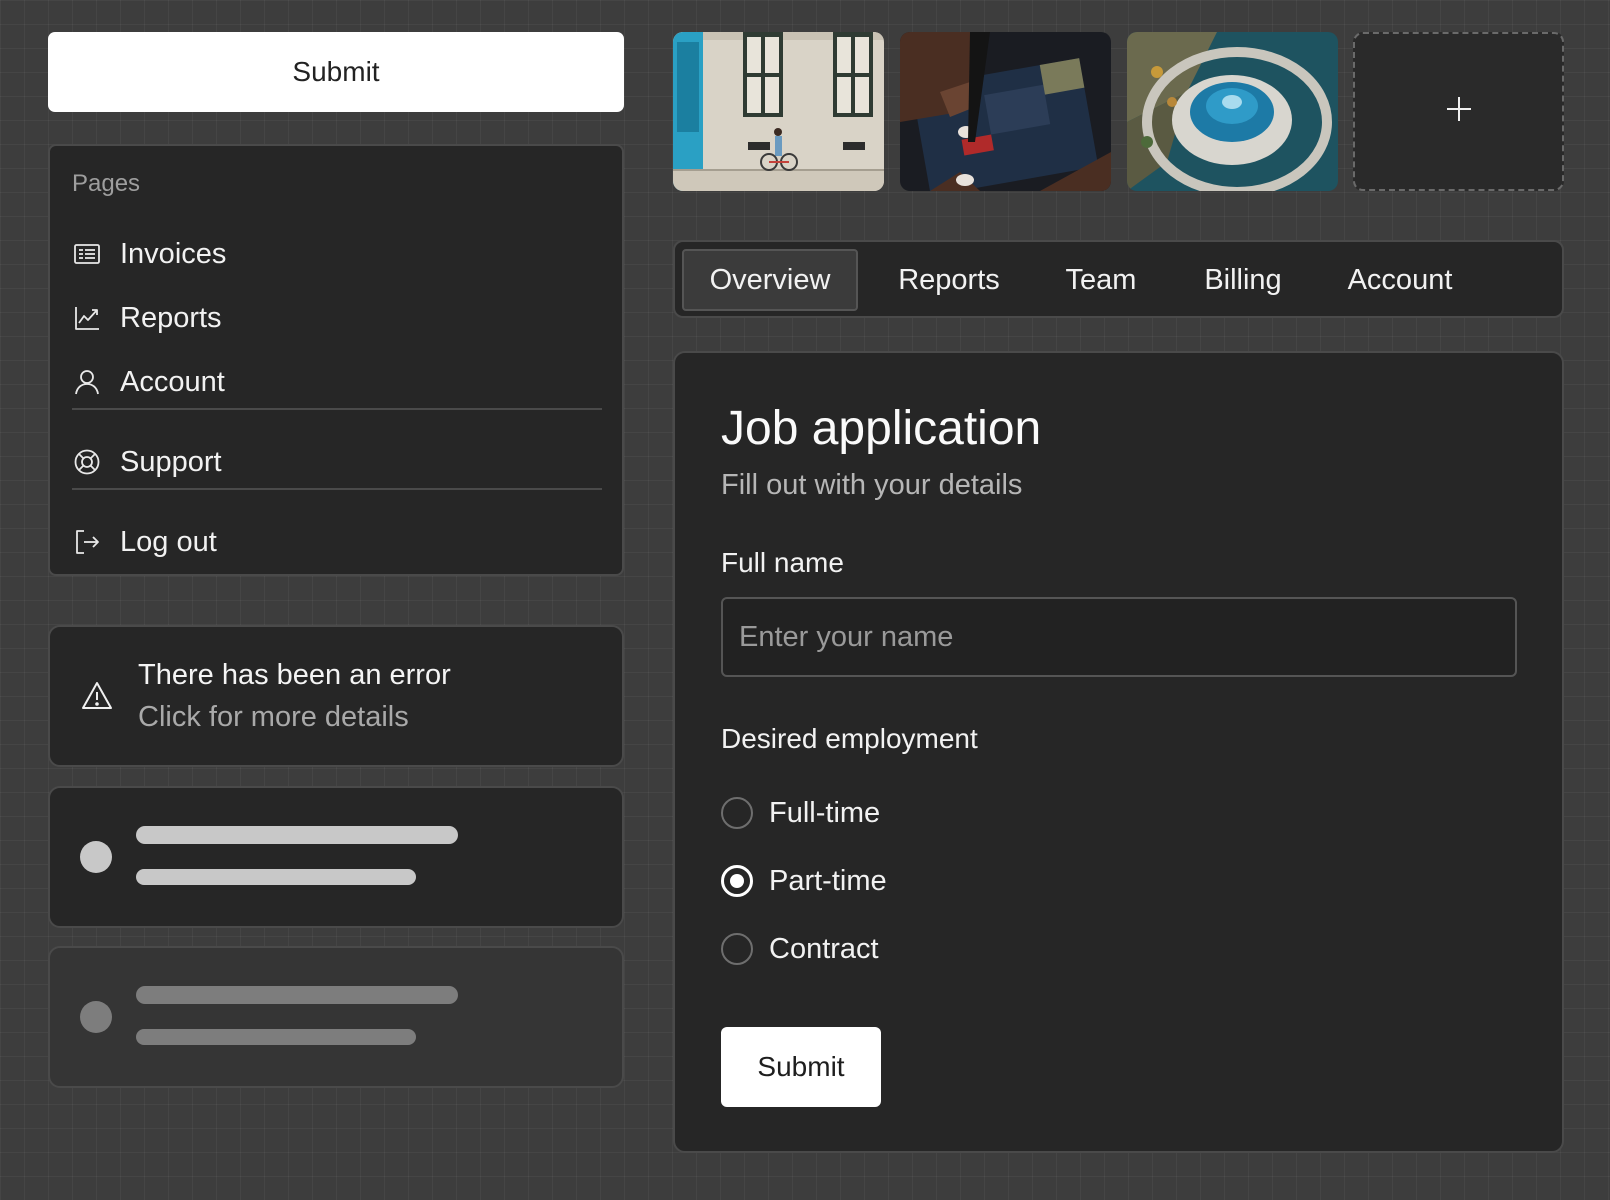 The height and width of the screenshot is (1200, 1610). What do you see at coordinates (770, 280) in the screenshot?
I see `tab-overview: Overview` at bounding box center [770, 280].